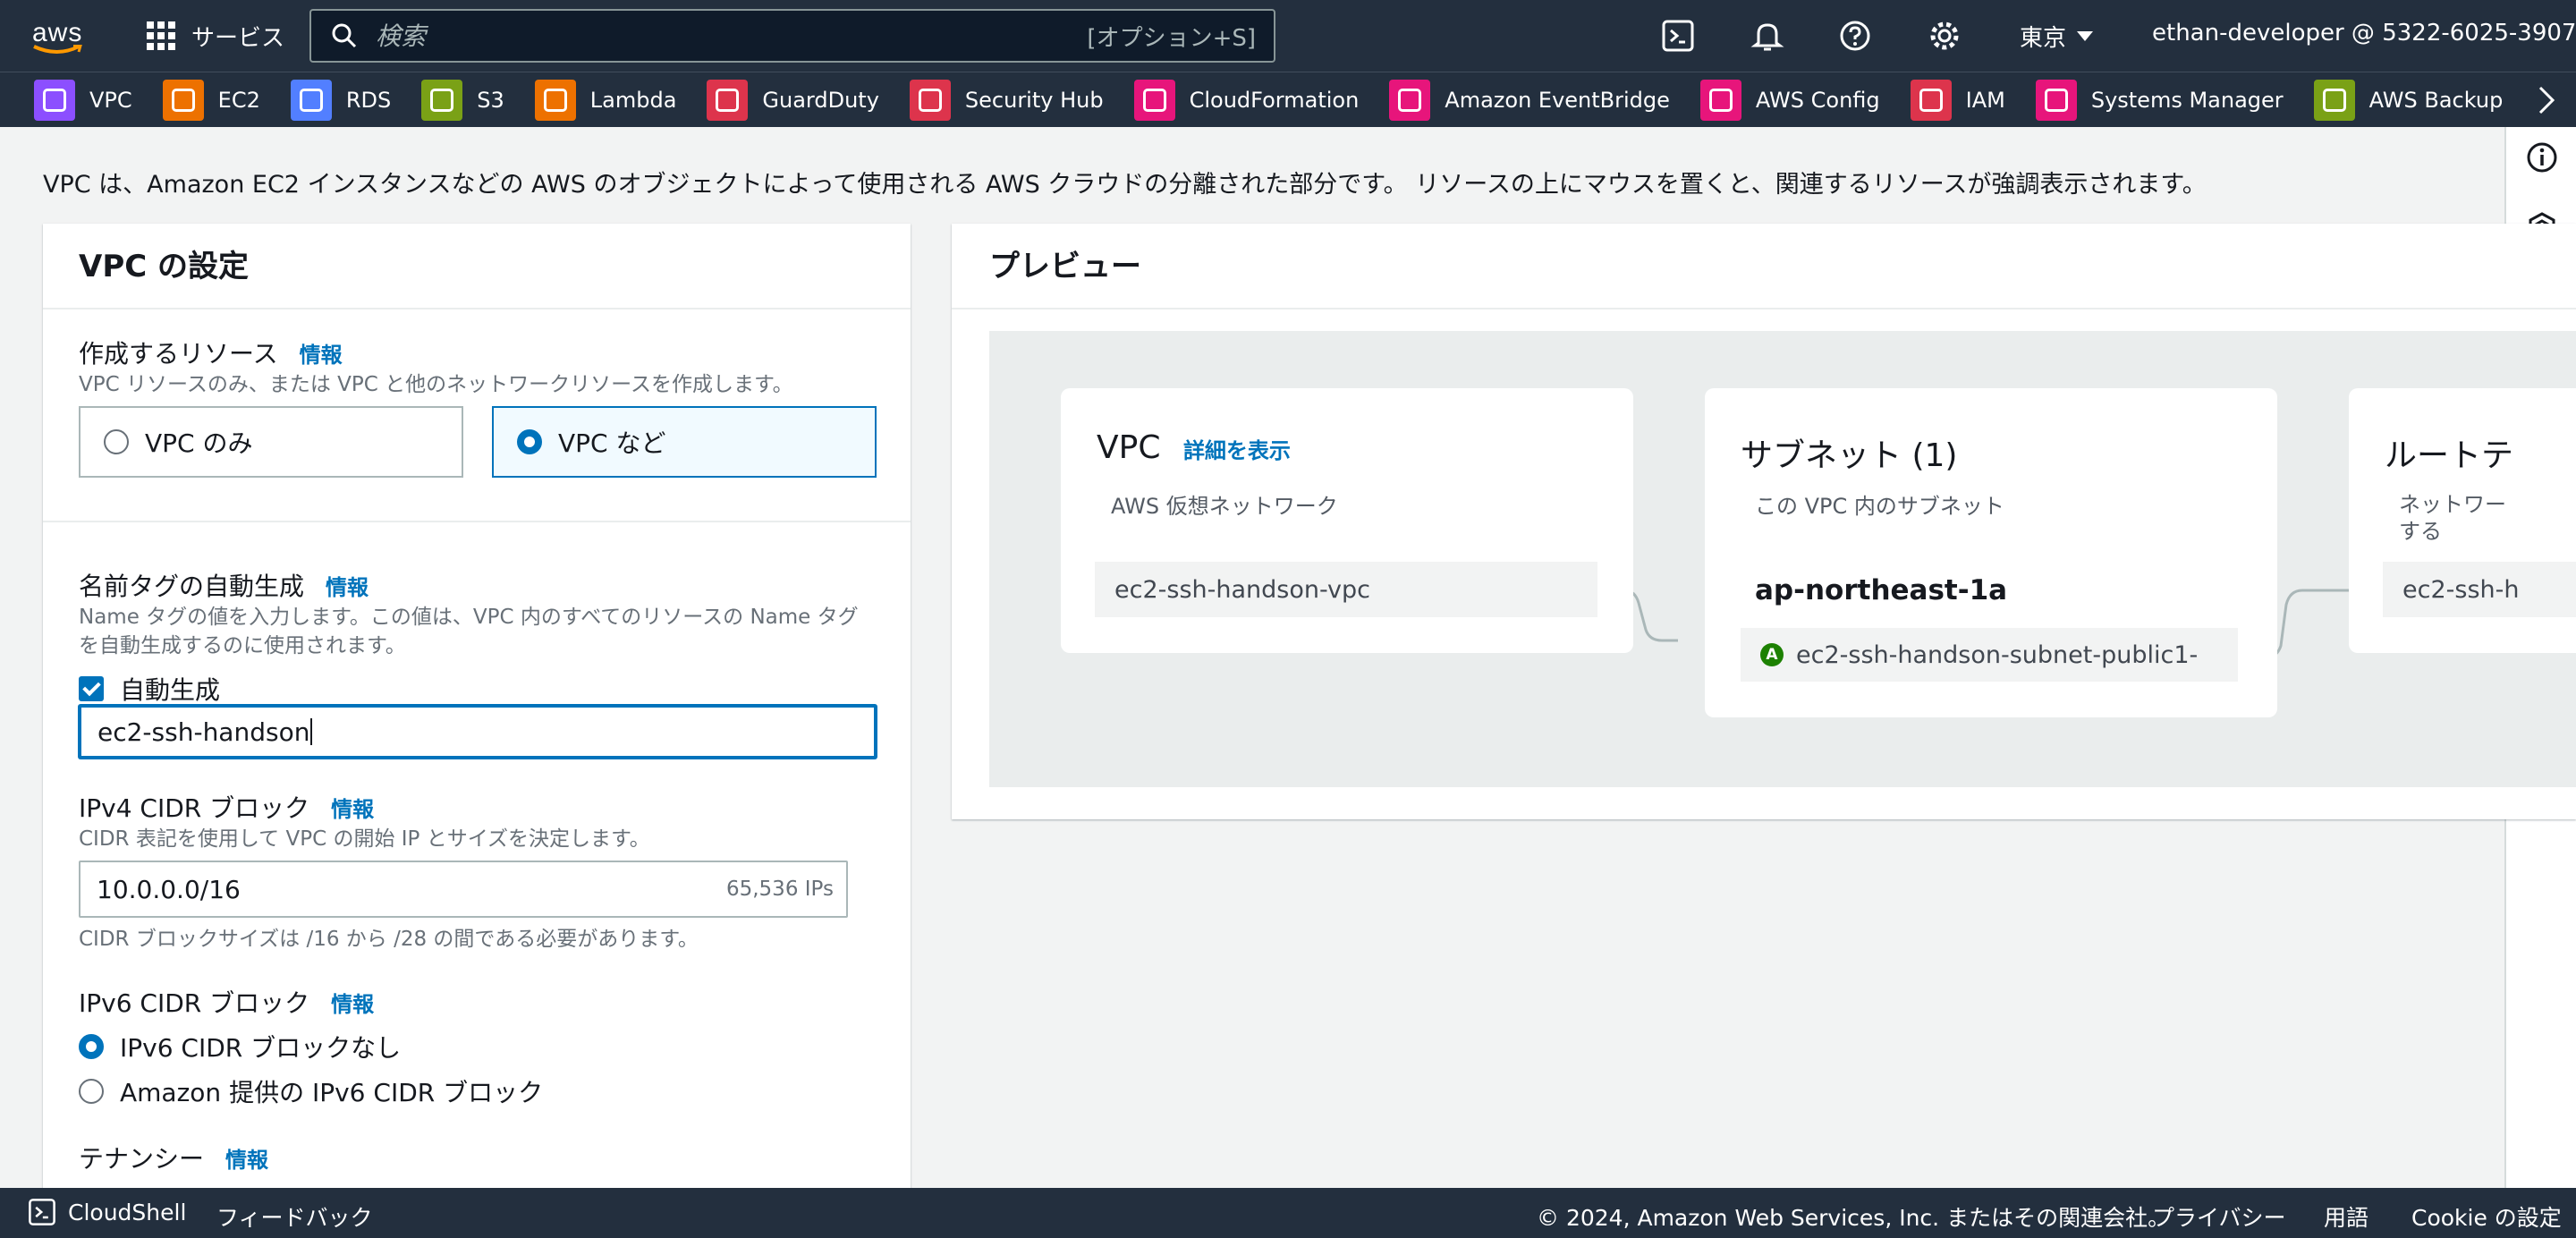 Image resolution: width=2576 pixels, height=1238 pixels. I want to click on cookie-settings-link: Cookie の設定, so click(2486, 1216).